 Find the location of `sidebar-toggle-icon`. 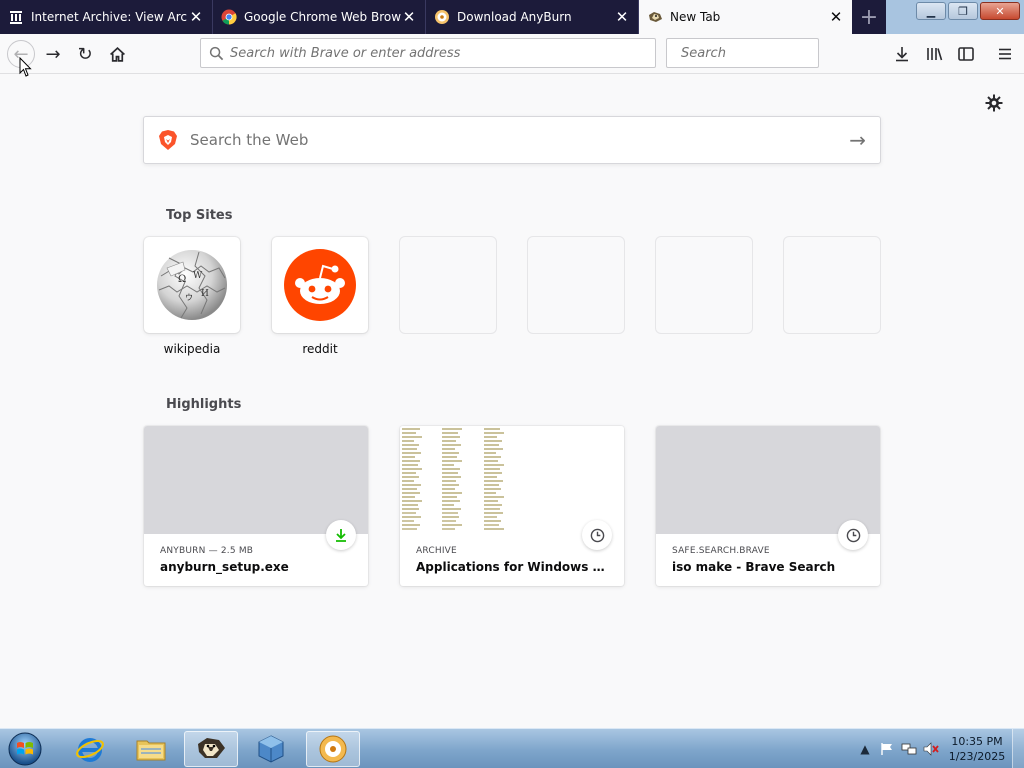

sidebar-toggle-icon is located at coordinates (966, 54).